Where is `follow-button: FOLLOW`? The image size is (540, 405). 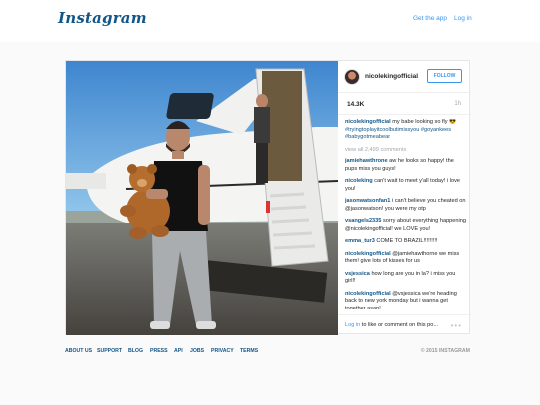
follow-button: FOLLOW is located at coordinates (444, 76).